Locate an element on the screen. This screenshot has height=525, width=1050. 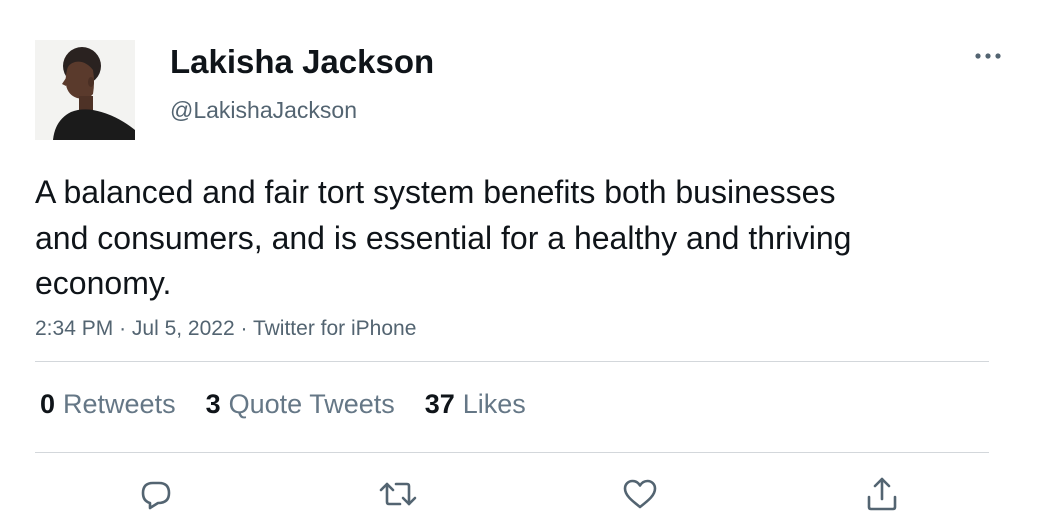
reply-icon is located at coordinates (156, 495).